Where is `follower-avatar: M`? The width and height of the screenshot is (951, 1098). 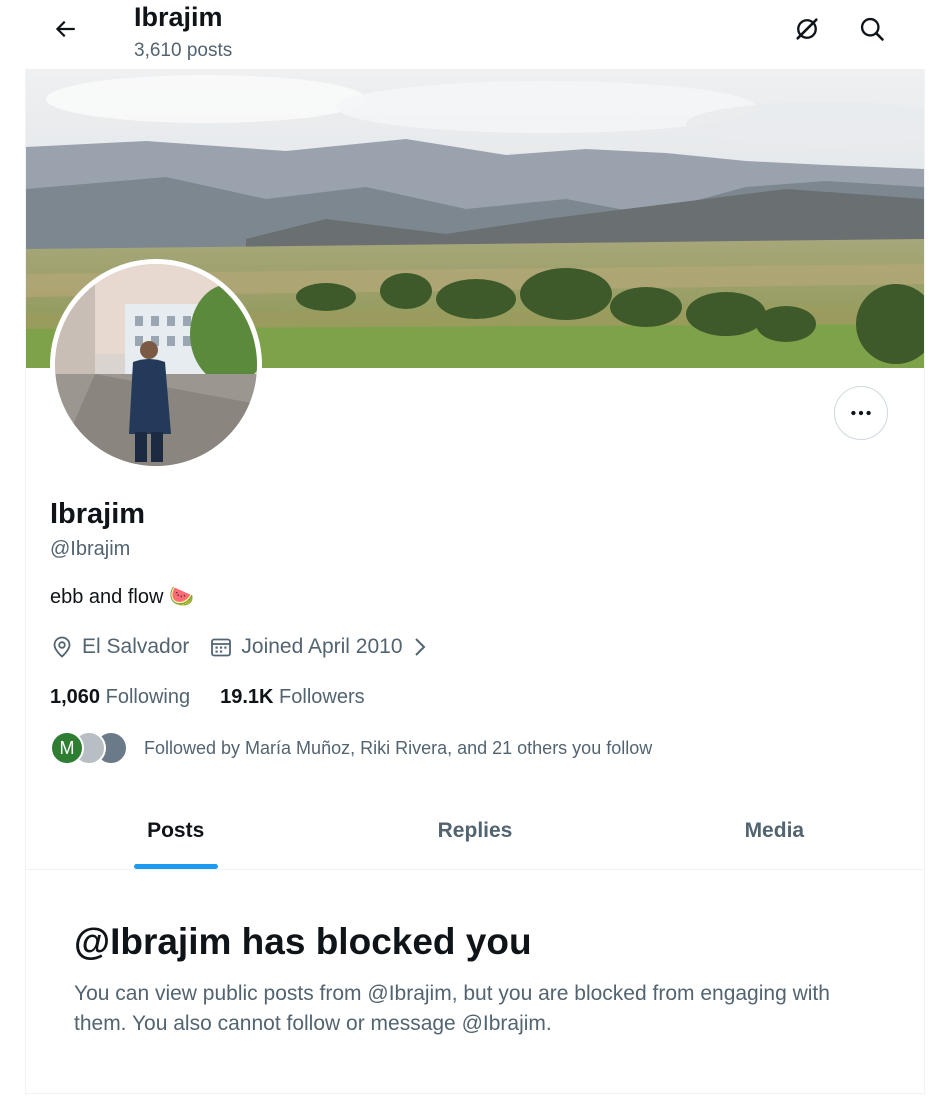
follower-avatar: M is located at coordinates (67, 748).